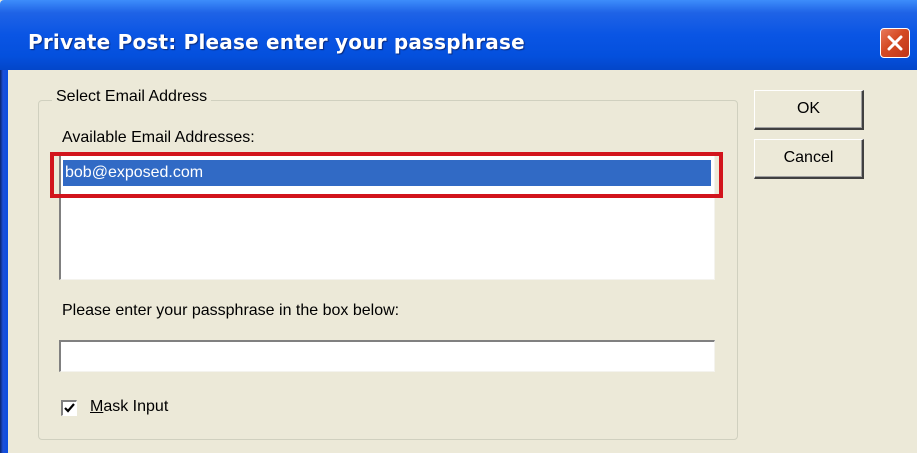  I want to click on mask-input-checkbox, so click(69, 408).